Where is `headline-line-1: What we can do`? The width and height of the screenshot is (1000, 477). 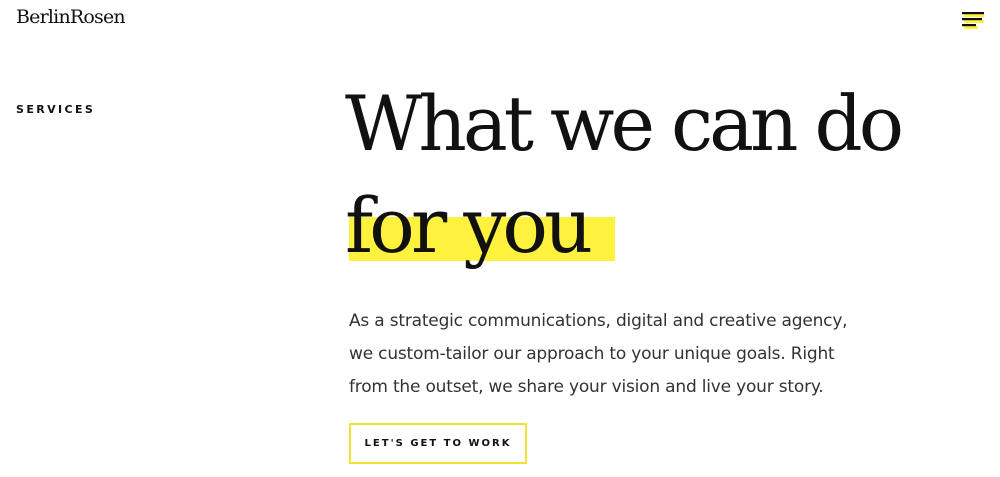
headline-line-1: What we can do is located at coordinates (624, 123).